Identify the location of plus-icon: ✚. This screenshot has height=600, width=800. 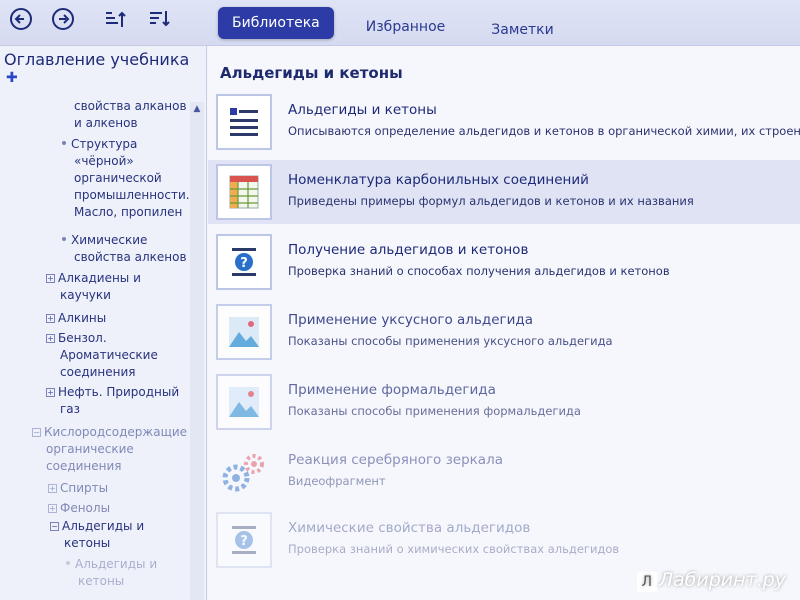
(12, 78).